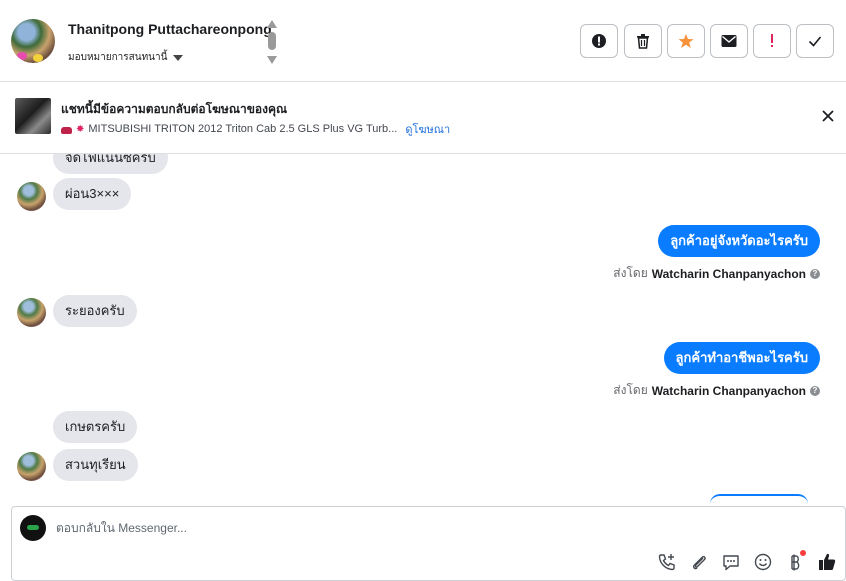  I want to click on contact-avatar, so click(33, 41).